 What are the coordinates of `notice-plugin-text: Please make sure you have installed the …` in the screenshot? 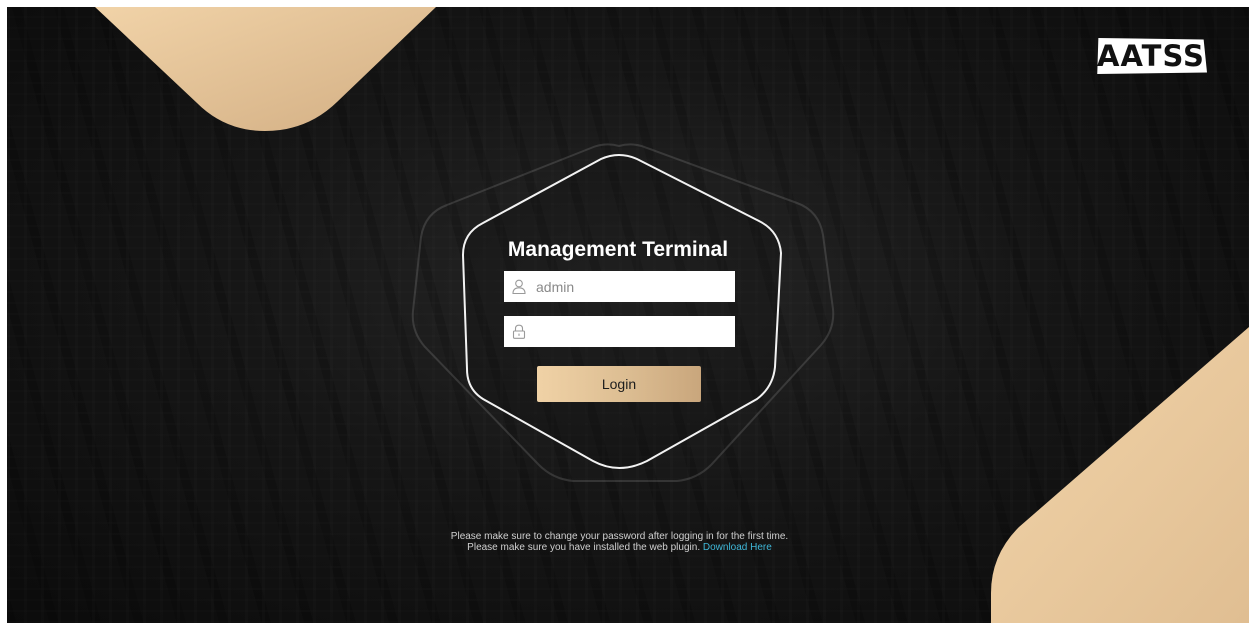 It's located at (584, 547).